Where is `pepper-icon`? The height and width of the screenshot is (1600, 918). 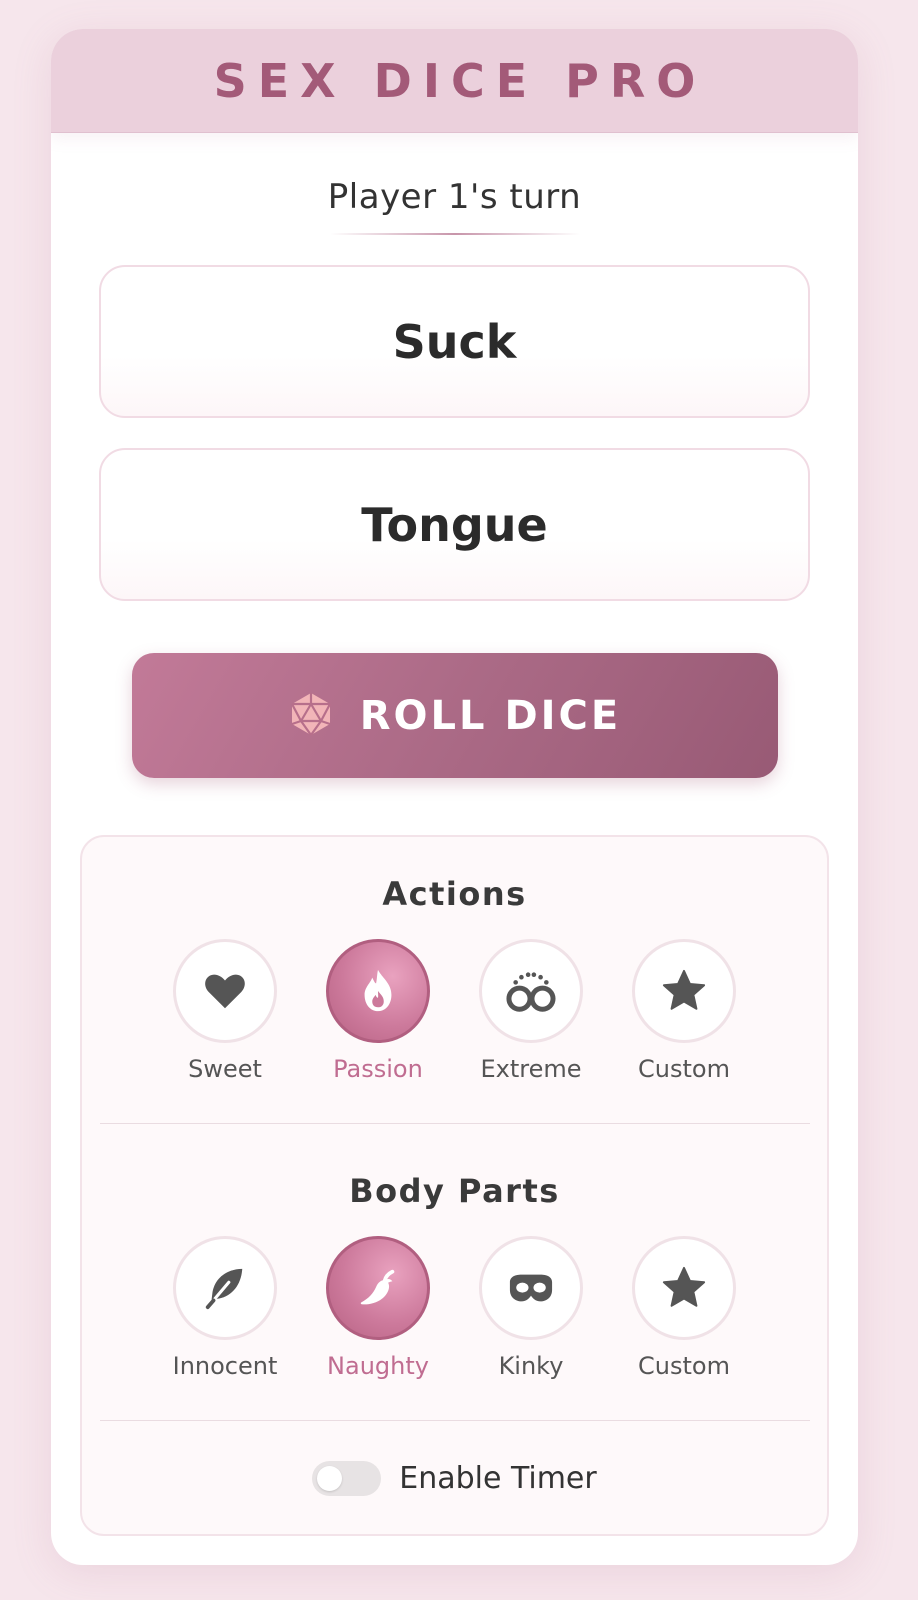
pepper-icon is located at coordinates (377, 1287).